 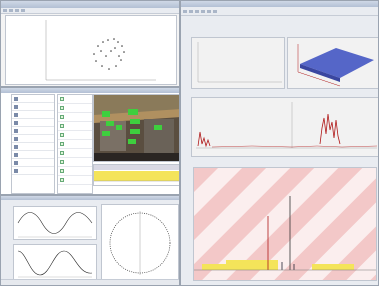 I want to click on property-list, so click(x=75, y=144).